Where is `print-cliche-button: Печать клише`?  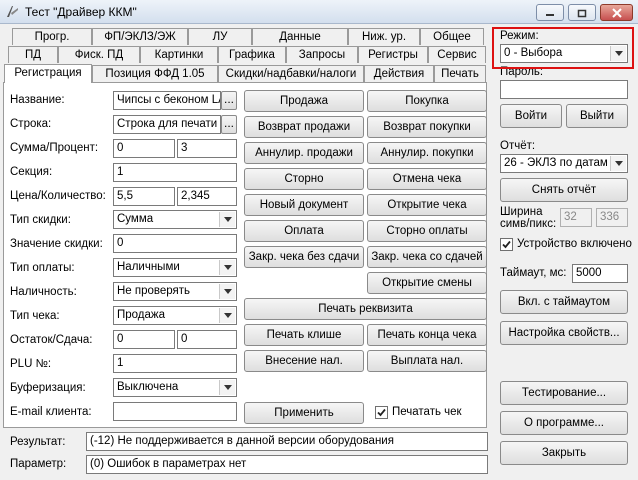 print-cliche-button: Печать клише is located at coordinates (304, 335).